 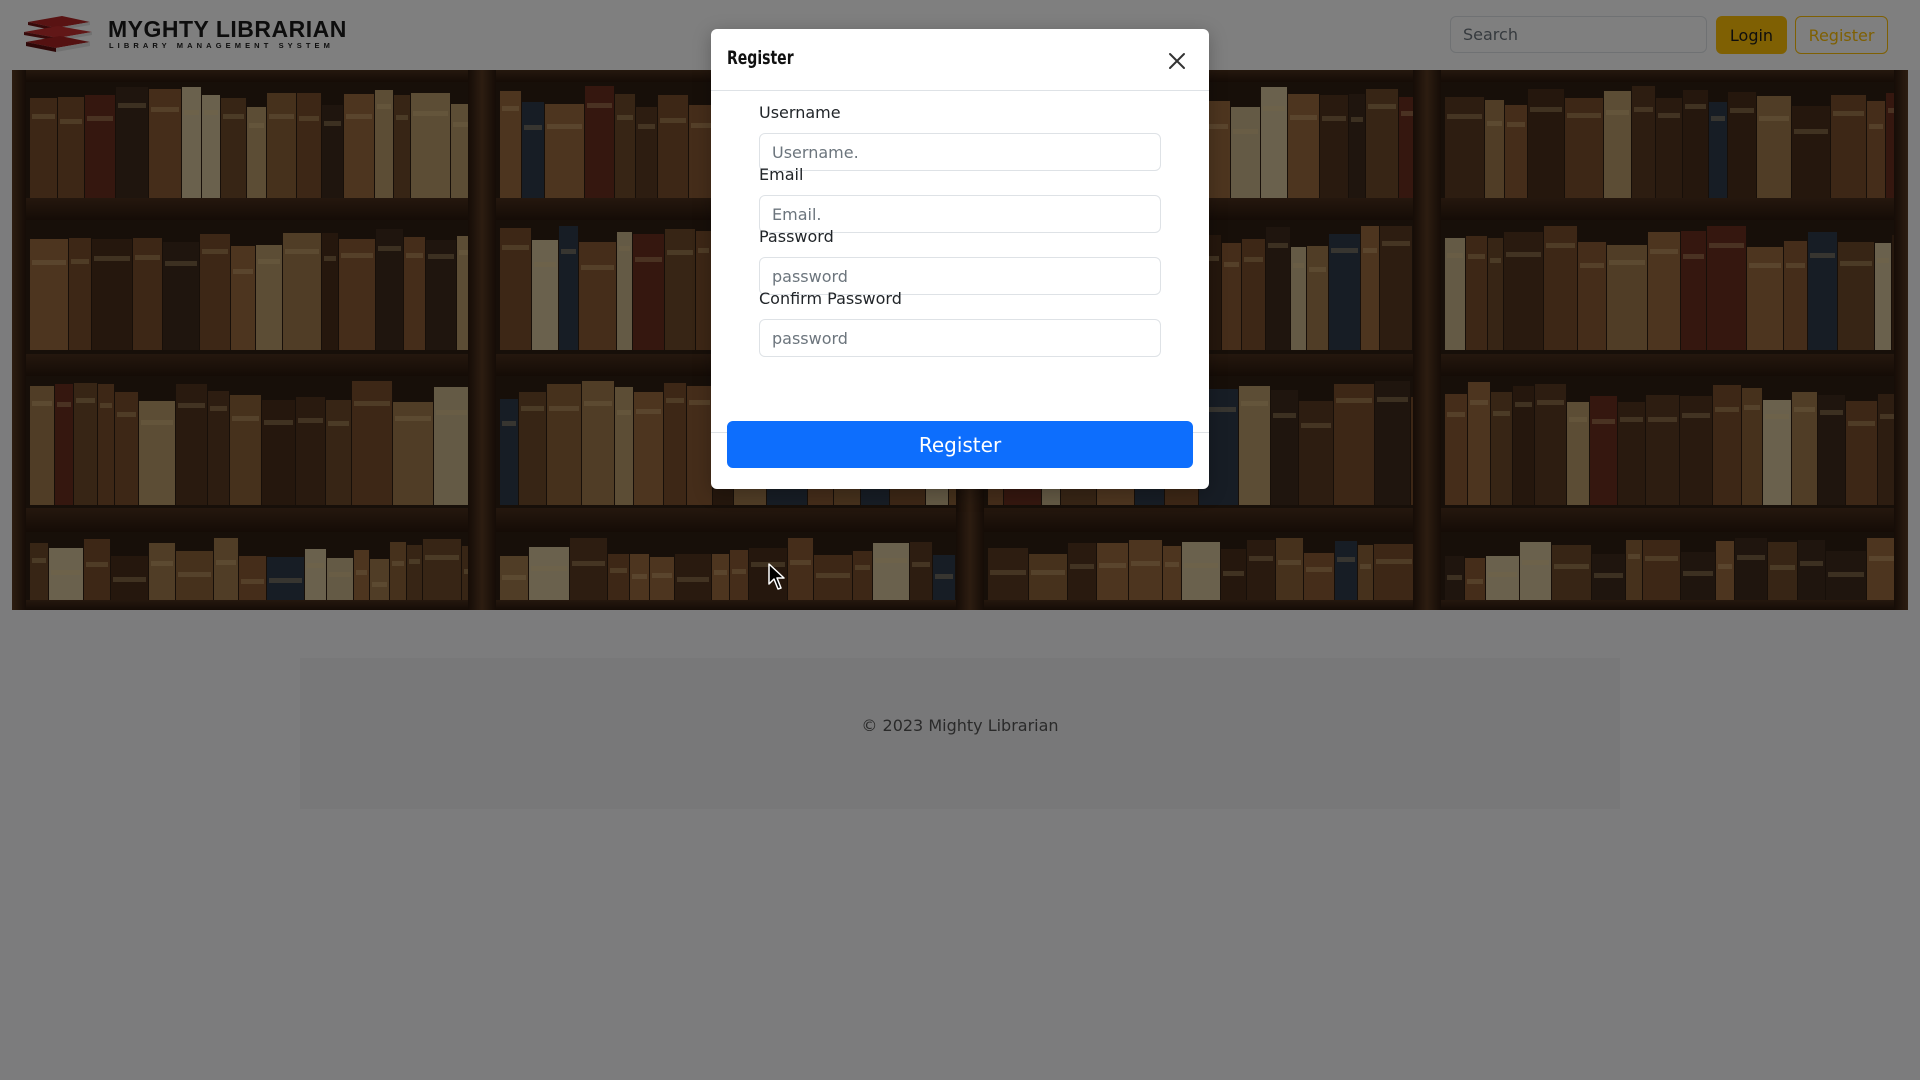 I want to click on mouse-cursor-icon, so click(x=776, y=576).